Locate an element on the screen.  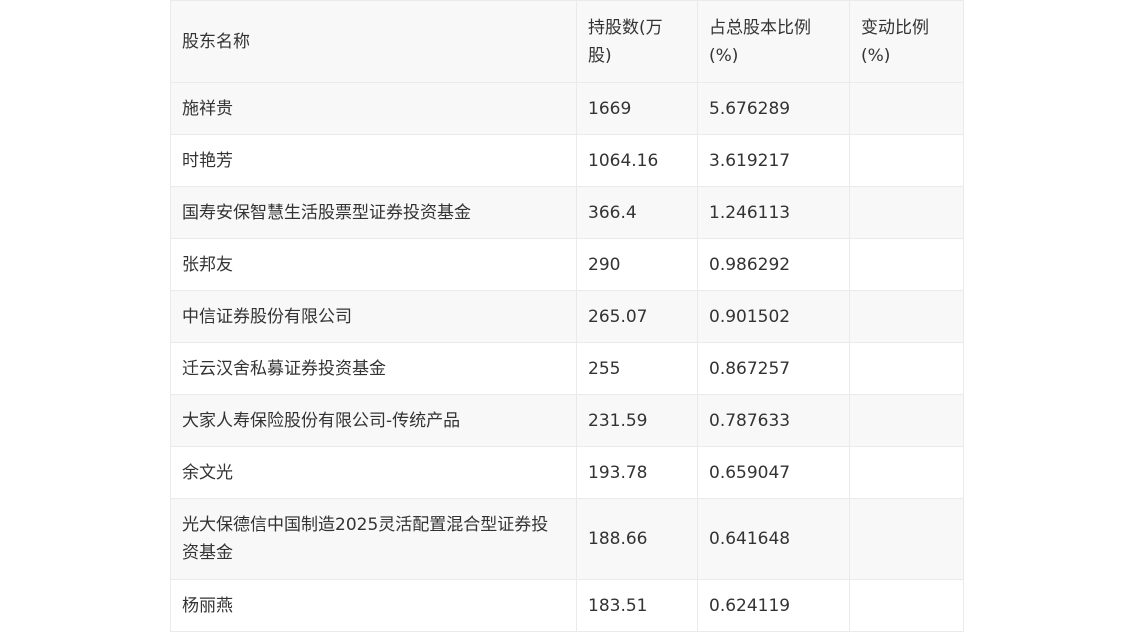
cell-shares: 188.66 is located at coordinates (637, 539).